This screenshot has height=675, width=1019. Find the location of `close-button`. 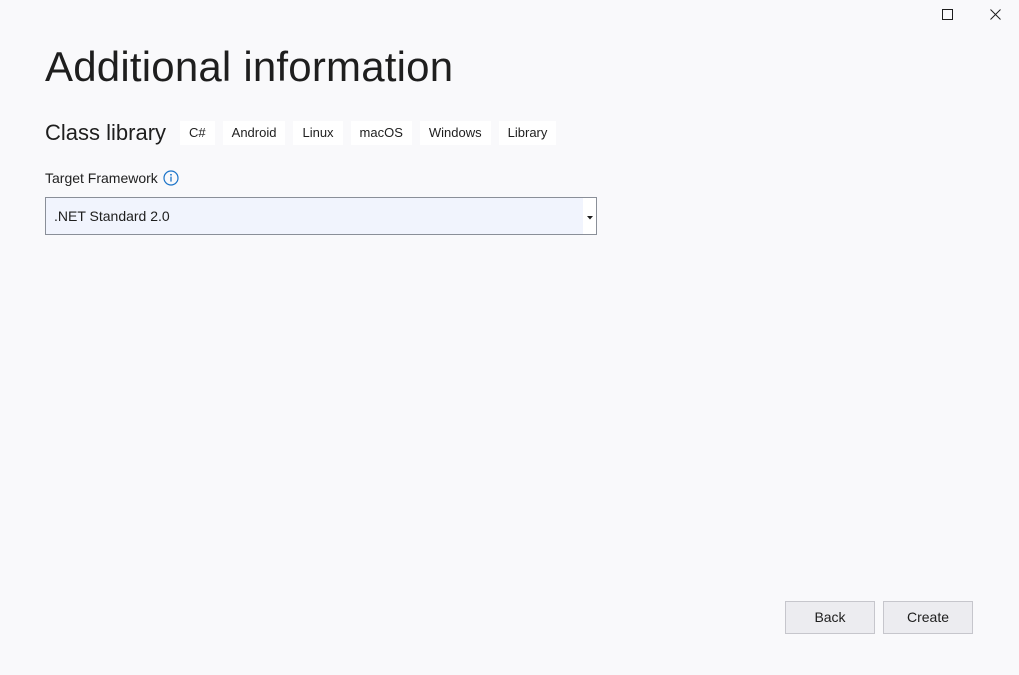

close-button is located at coordinates (995, 14).